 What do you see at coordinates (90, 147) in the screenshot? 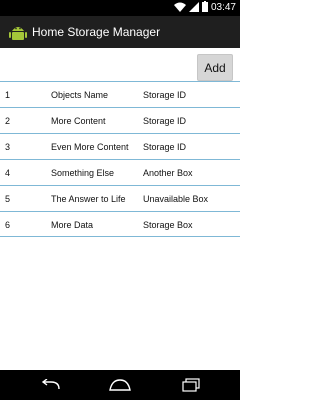
I see `object-name: Even More Content` at bounding box center [90, 147].